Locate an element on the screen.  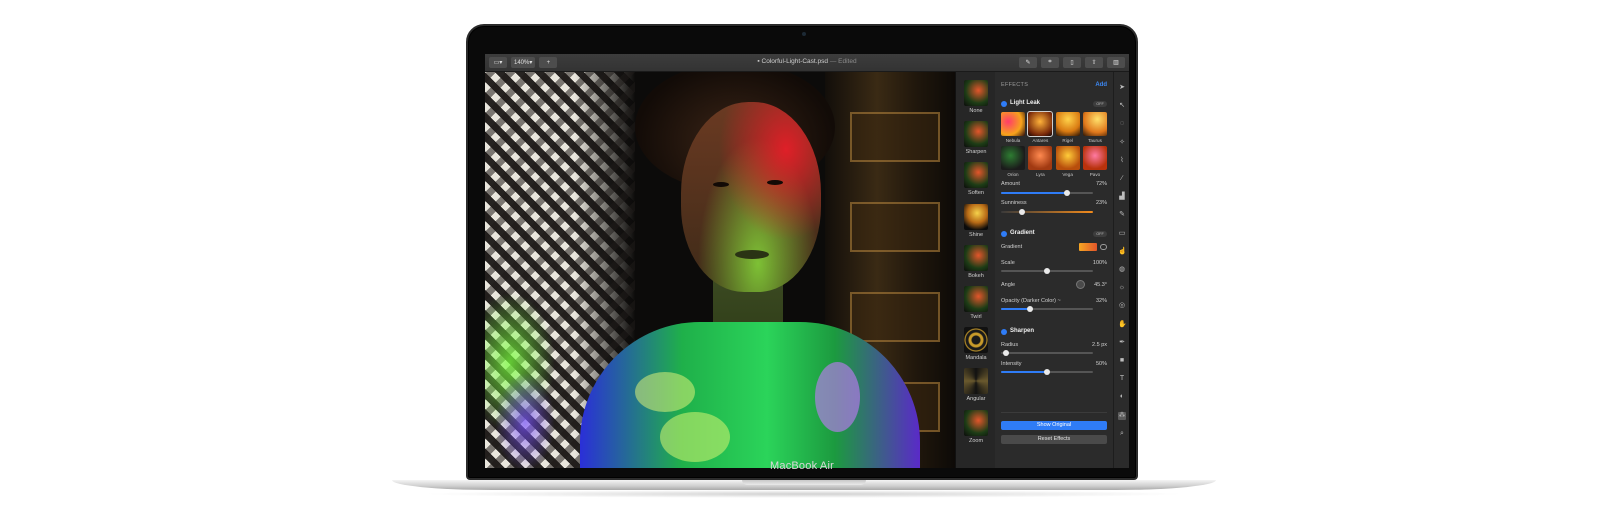
bucket-icon: ▟ is located at coordinates (1122, 197).